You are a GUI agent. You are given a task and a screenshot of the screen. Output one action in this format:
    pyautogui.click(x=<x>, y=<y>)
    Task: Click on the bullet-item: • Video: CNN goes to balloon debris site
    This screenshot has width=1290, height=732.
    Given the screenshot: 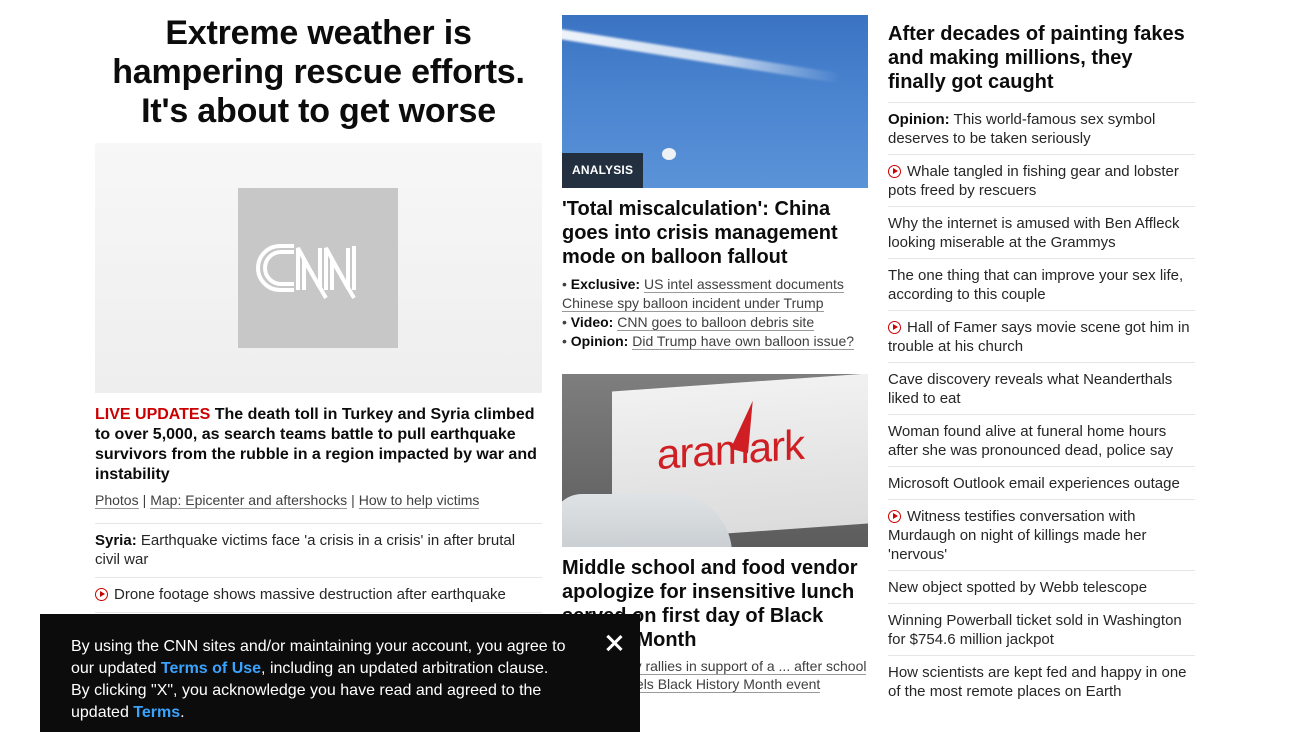 What is the action you would take?
    pyautogui.click(x=715, y=322)
    